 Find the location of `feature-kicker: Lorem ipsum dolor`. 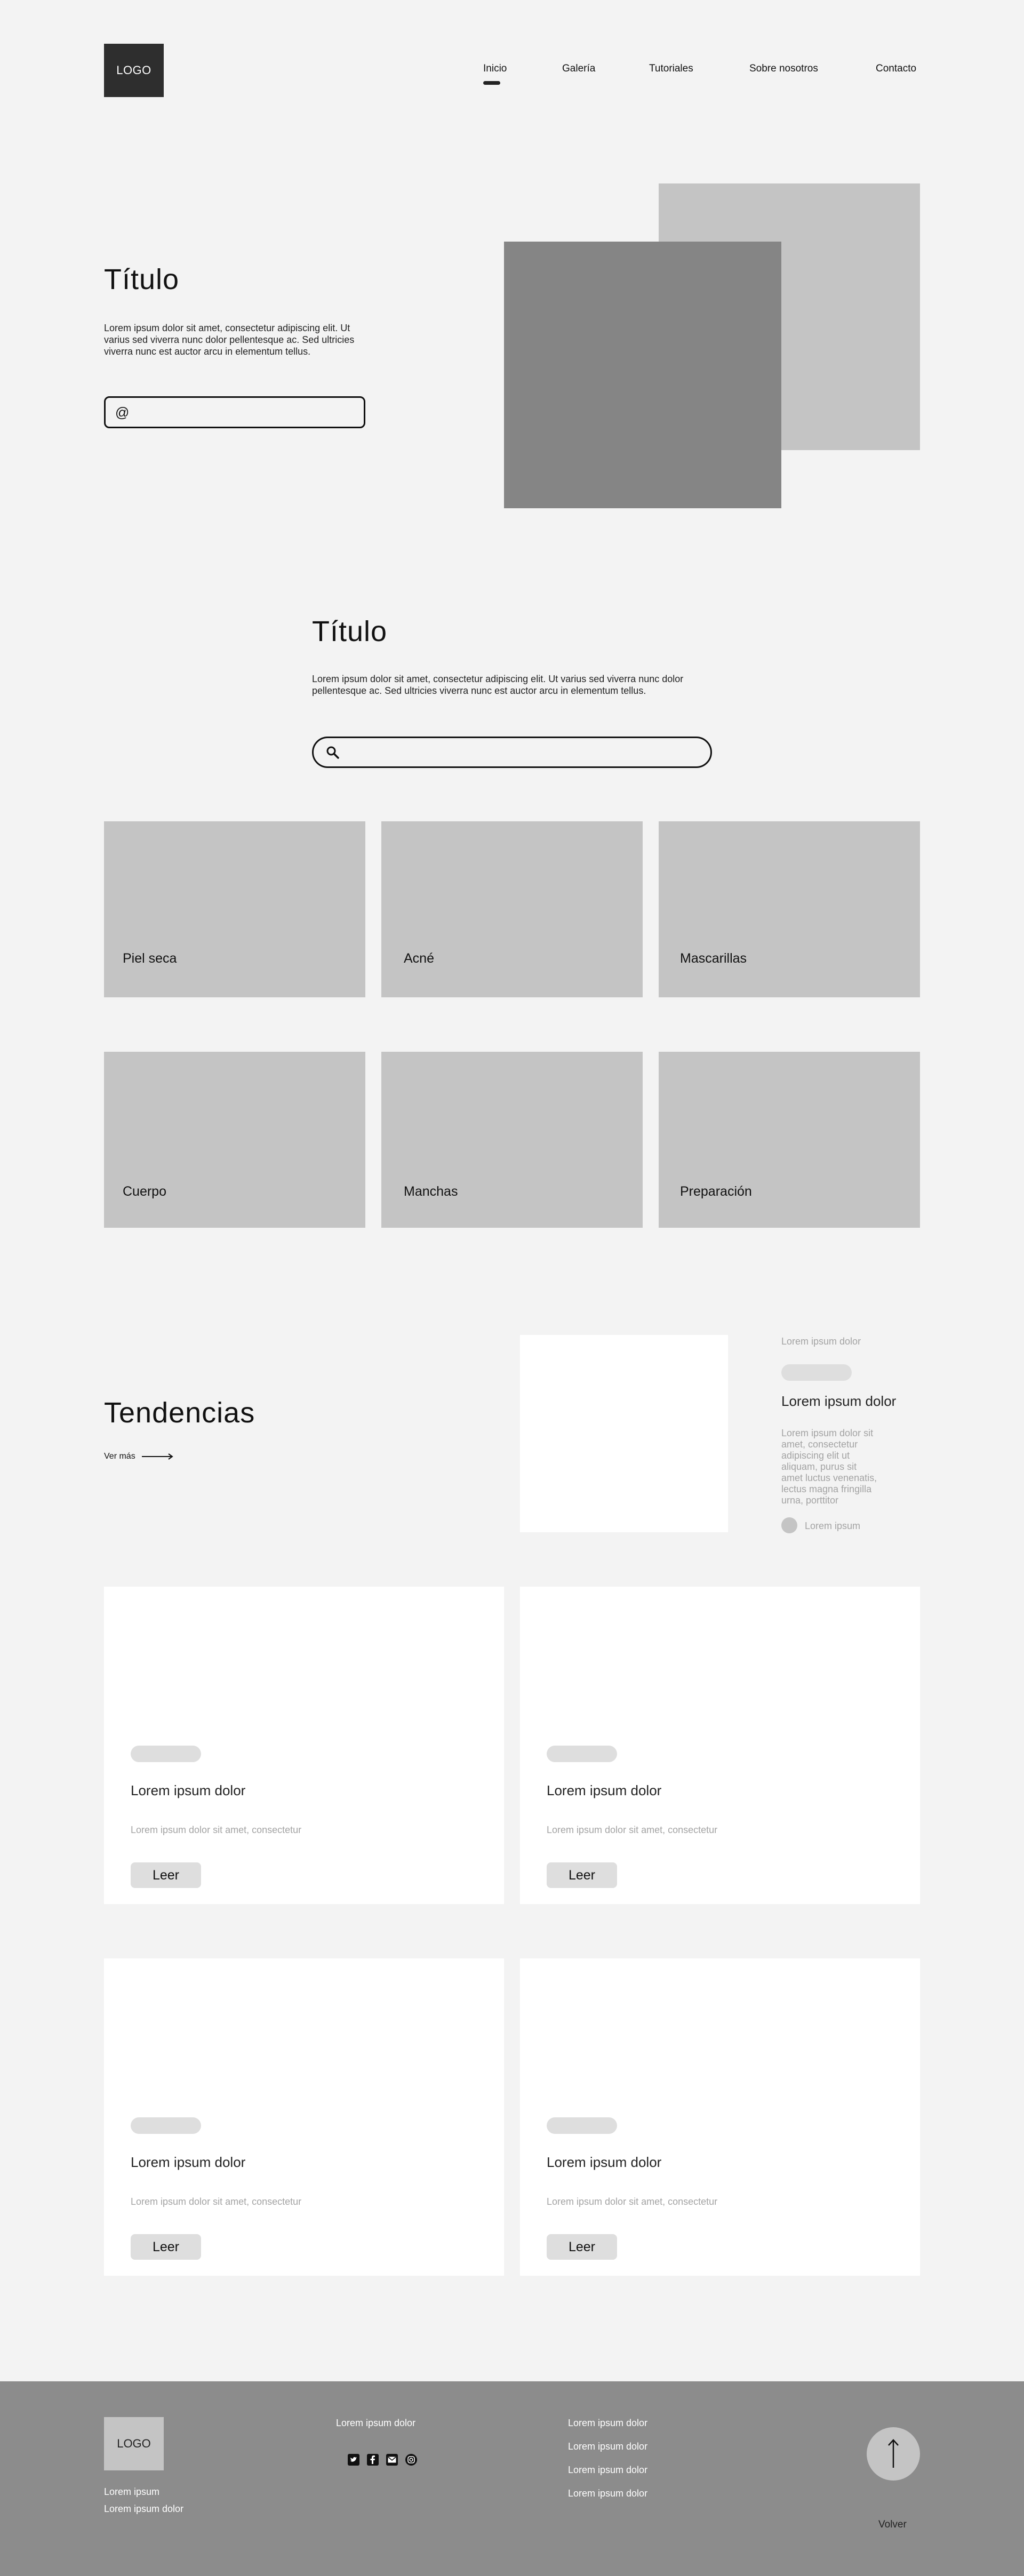

feature-kicker: Lorem ipsum dolor is located at coordinates (821, 1341).